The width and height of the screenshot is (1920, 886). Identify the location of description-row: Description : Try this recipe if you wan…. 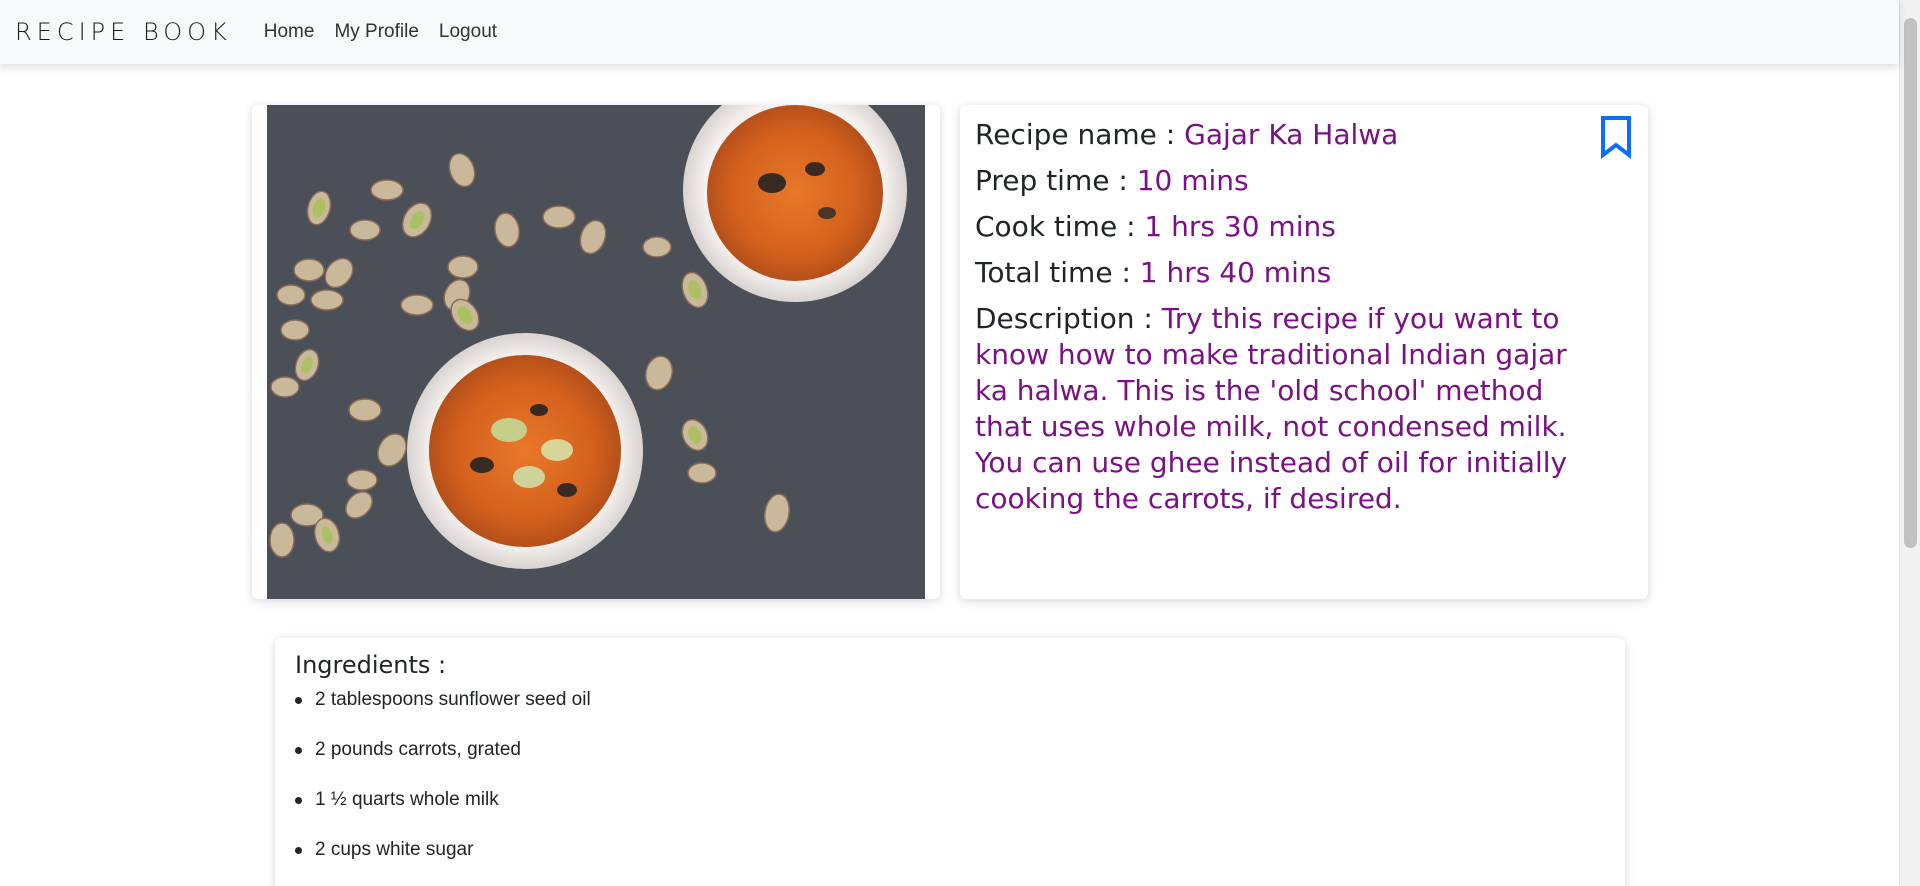
(1285, 409).